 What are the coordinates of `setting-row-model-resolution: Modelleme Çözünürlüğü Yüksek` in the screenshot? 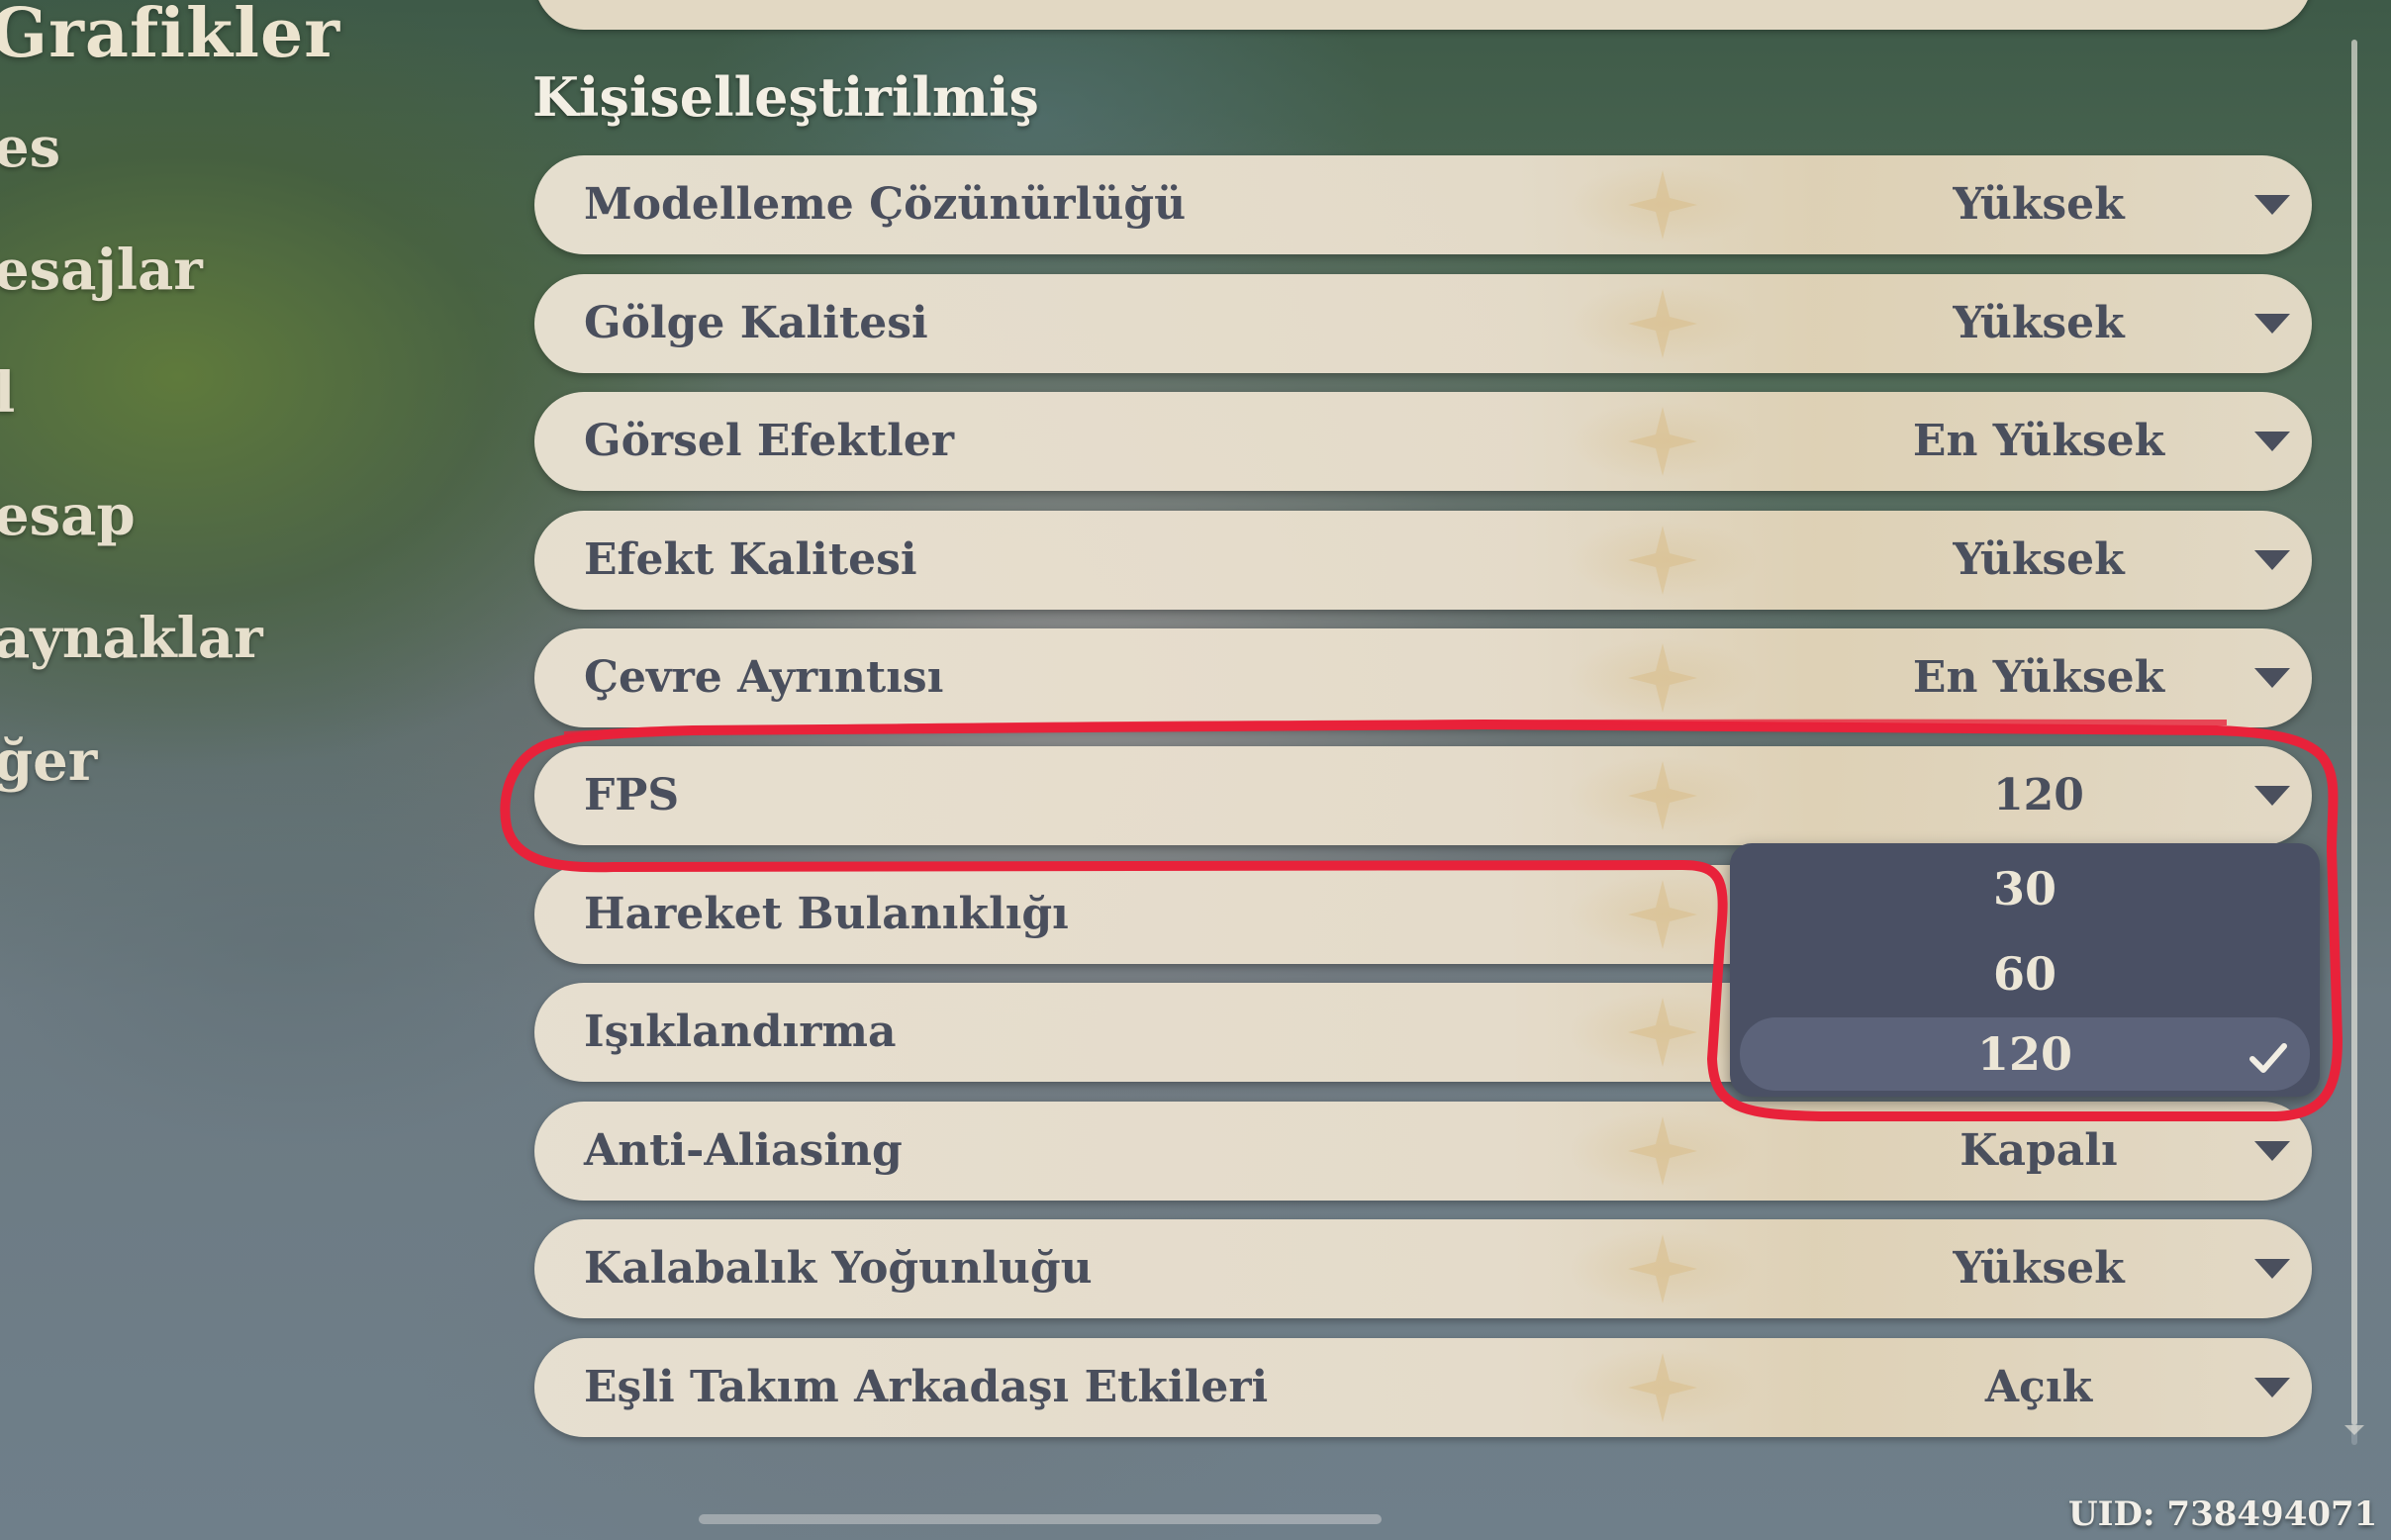 It's located at (1423, 205).